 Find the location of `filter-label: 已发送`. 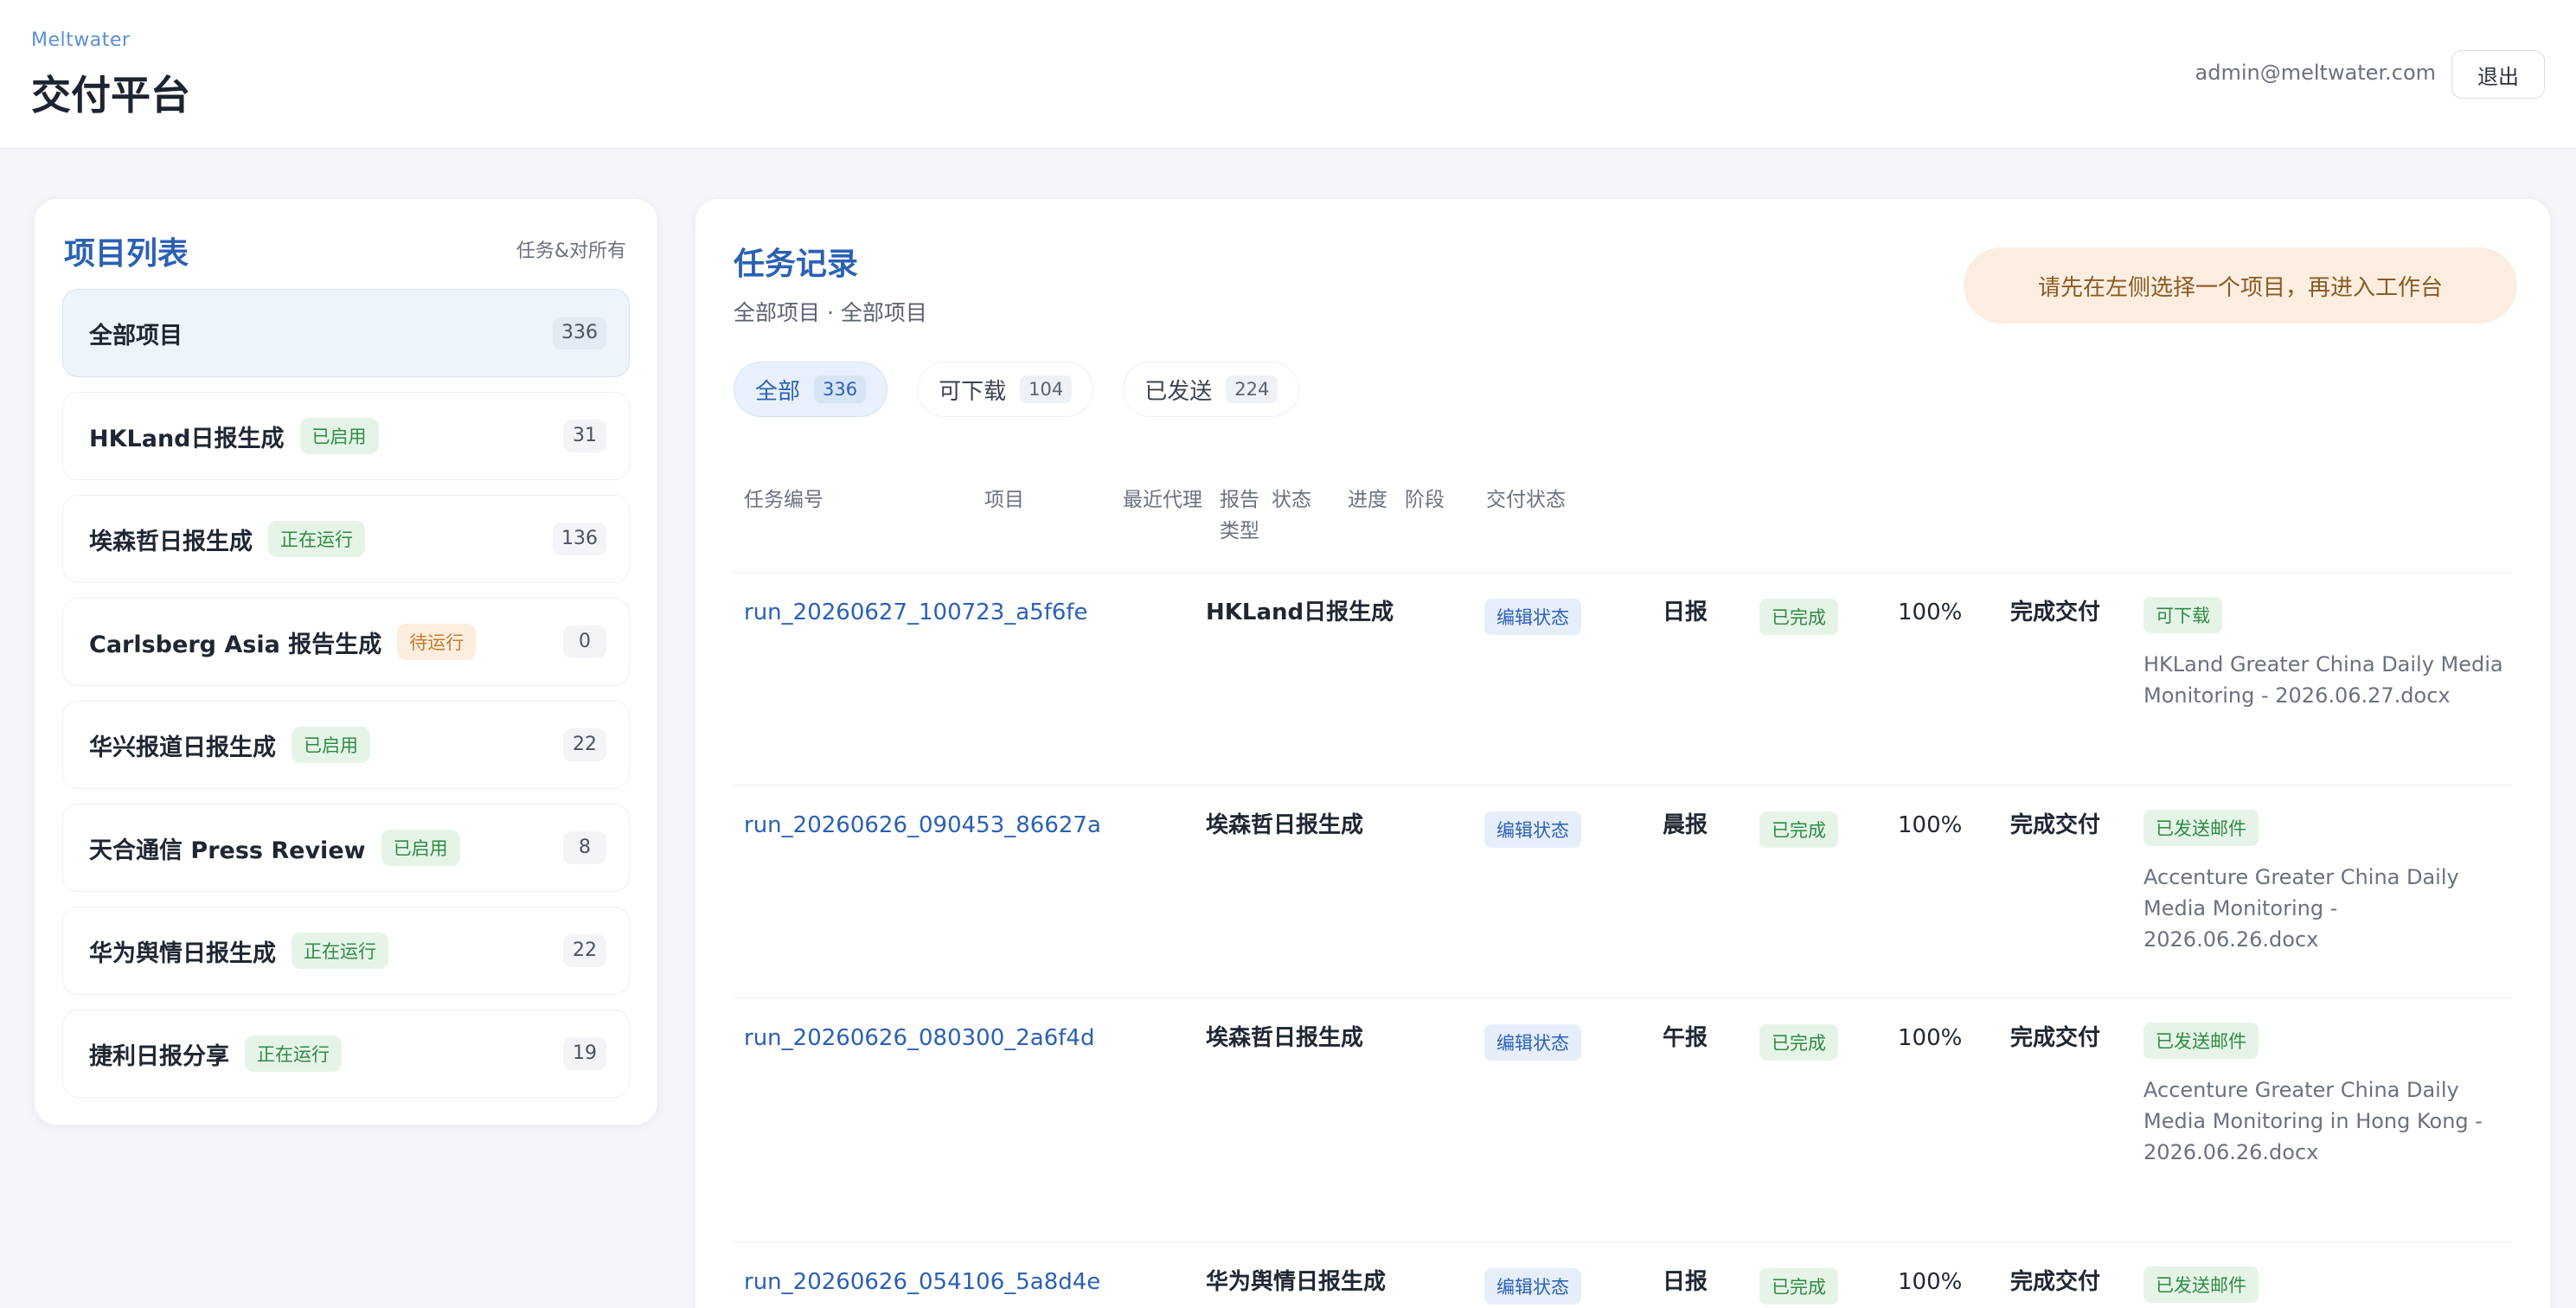

filter-label: 已发送 is located at coordinates (1178, 391).